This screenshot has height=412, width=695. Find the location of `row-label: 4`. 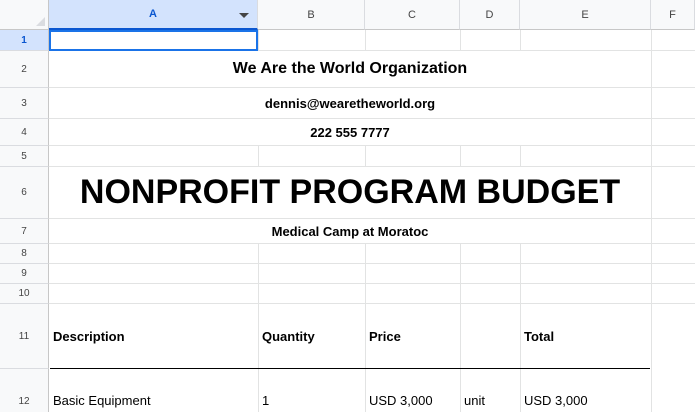

row-label: 4 is located at coordinates (24, 132).